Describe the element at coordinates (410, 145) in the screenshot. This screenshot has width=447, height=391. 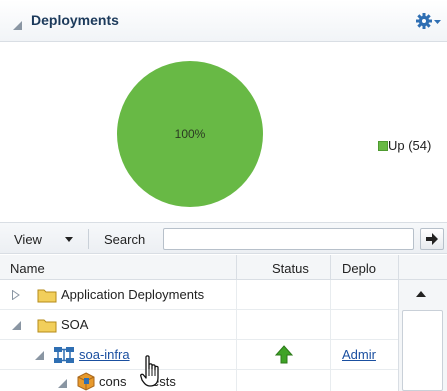
I see `legend-label: Up (54)` at that location.